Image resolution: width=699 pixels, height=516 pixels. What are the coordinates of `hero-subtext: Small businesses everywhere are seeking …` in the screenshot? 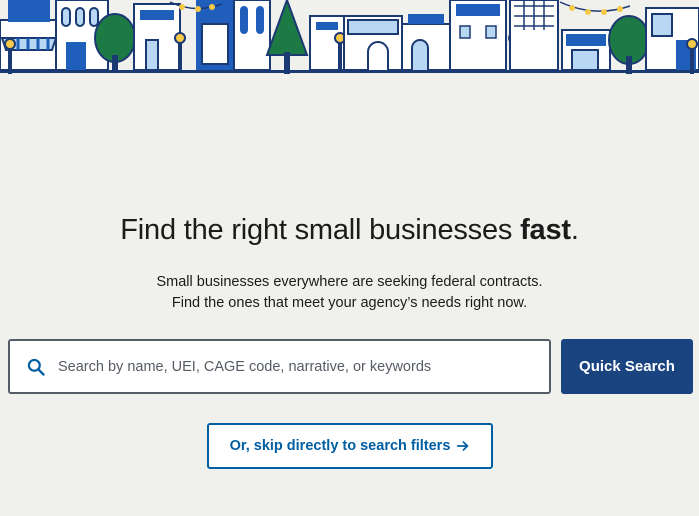 It's located at (349, 293).